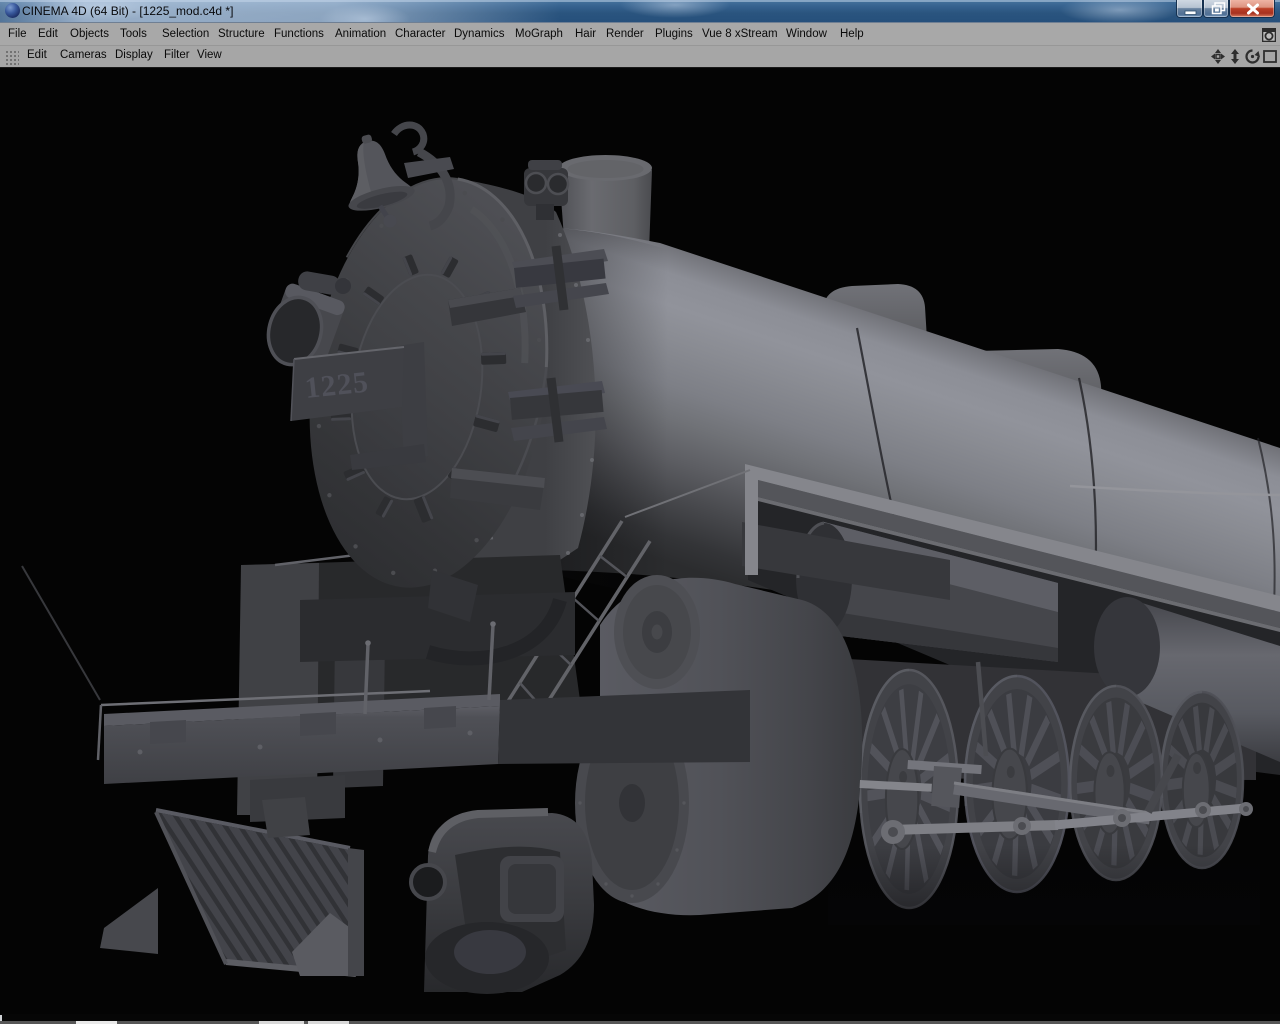 This screenshot has width=1280, height=1024. What do you see at coordinates (336, 385) in the screenshot?
I see `svg-text: 1225` at bounding box center [336, 385].